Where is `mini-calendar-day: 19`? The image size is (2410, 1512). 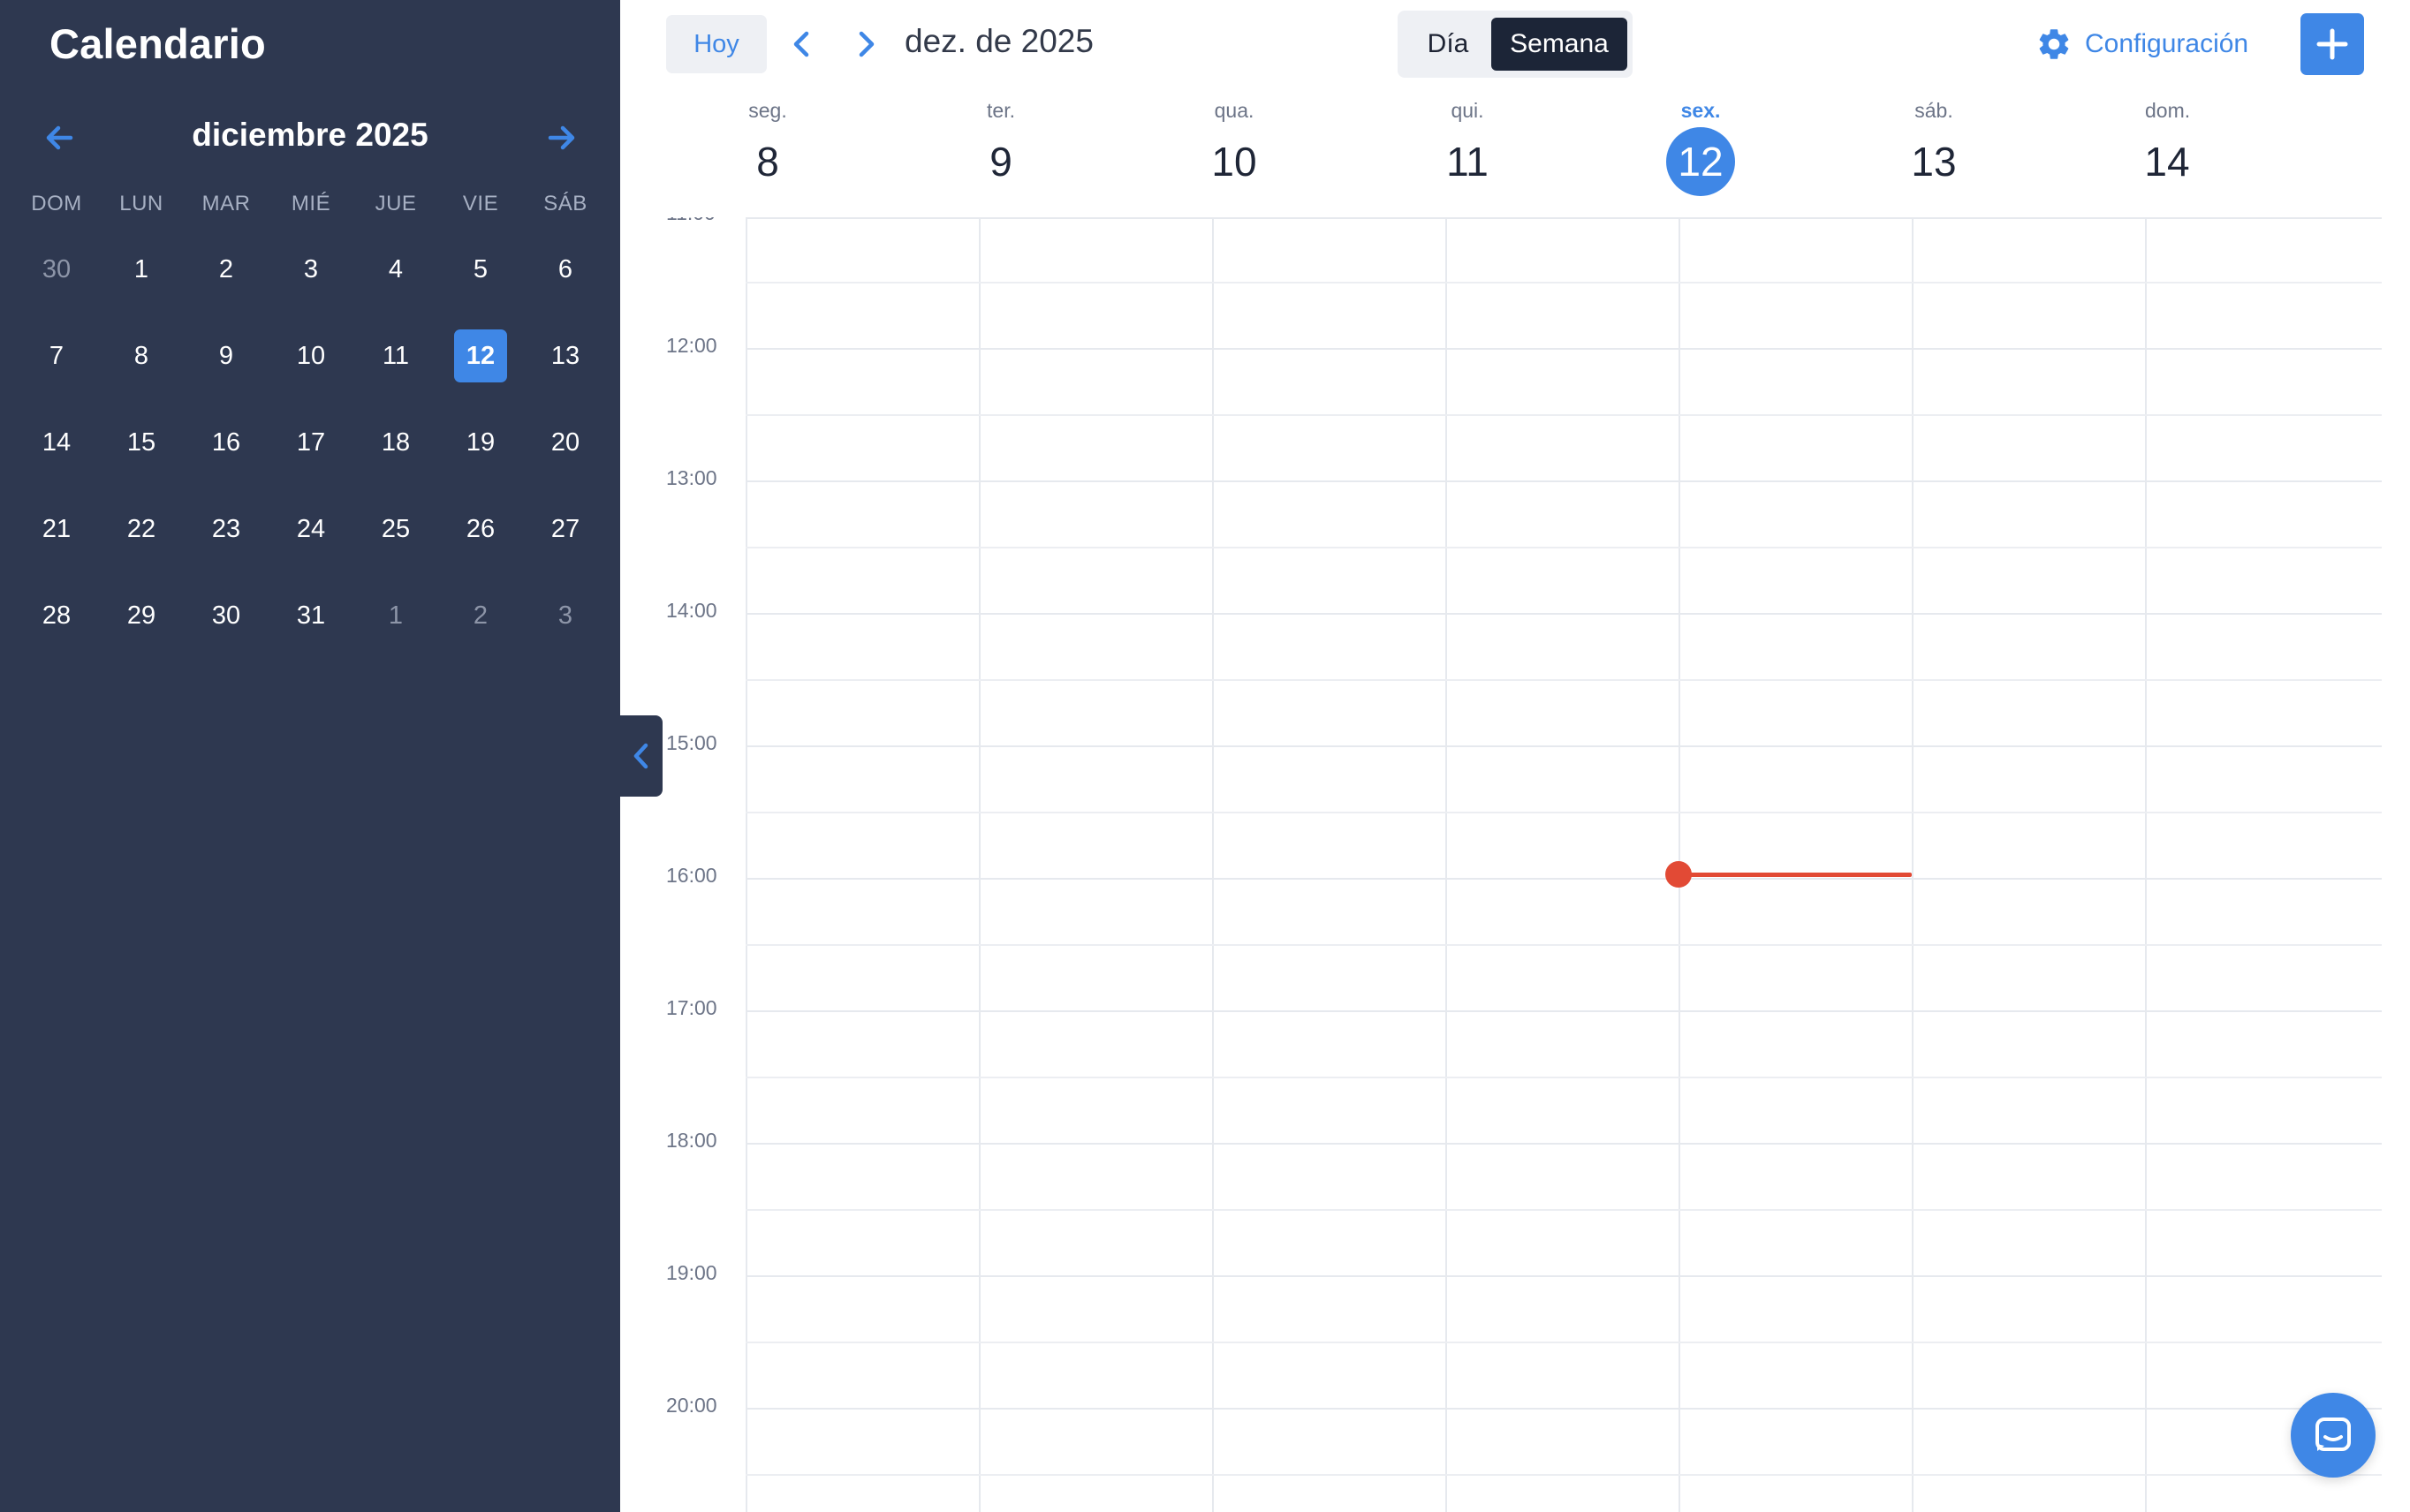 mini-calendar-day: 19 is located at coordinates (480, 443).